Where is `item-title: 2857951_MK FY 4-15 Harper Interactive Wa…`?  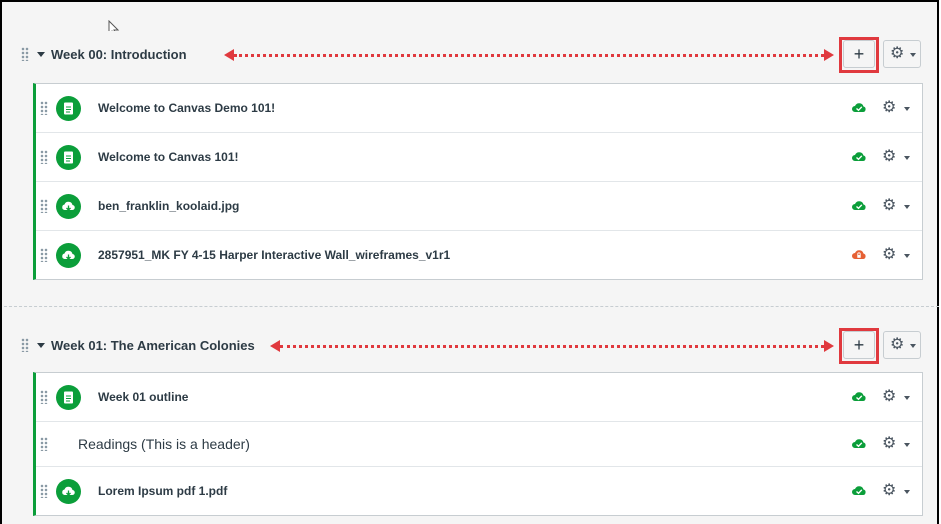 item-title: 2857951_MK FY 4-15 Harper Interactive Wa… is located at coordinates (274, 255).